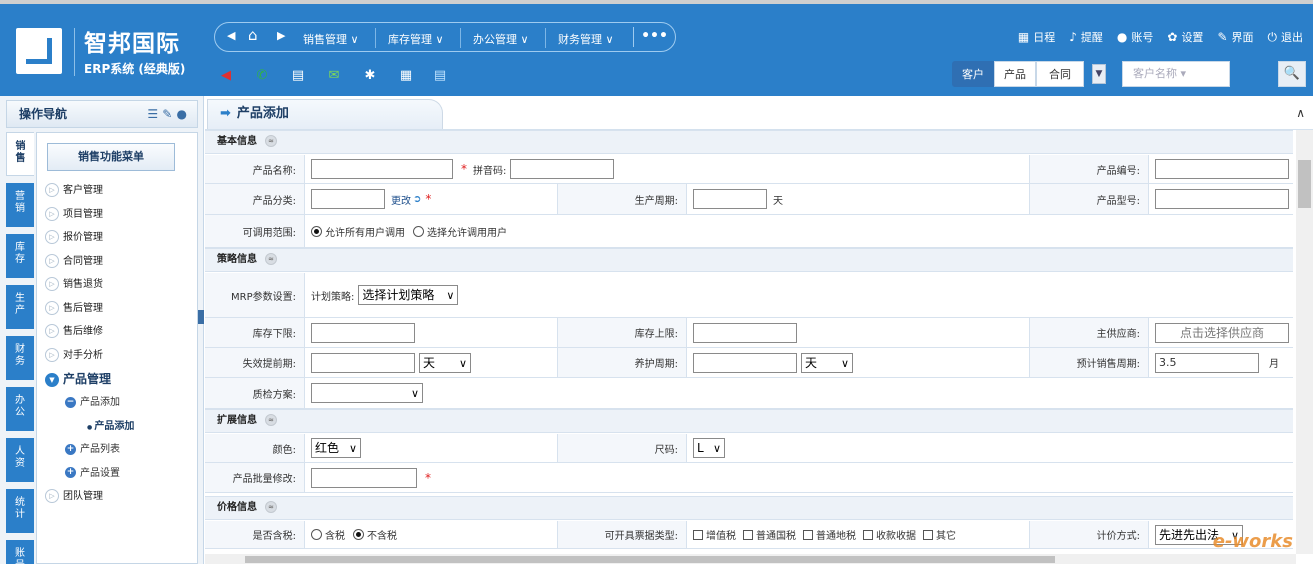 This screenshot has width=1313, height=564. Describe the element at coordinates (331, 39) in the screenshot. I see `menu-sales: 销售管理 ∨` at that location.